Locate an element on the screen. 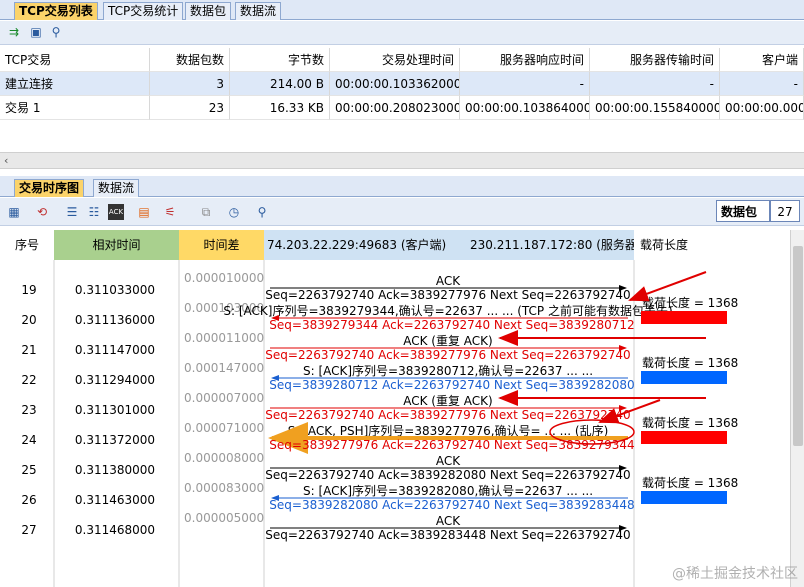 The width and height of the screenshot is (804, 587). row-rel-time: 0.311294000 is located at coordinates (115, 380).